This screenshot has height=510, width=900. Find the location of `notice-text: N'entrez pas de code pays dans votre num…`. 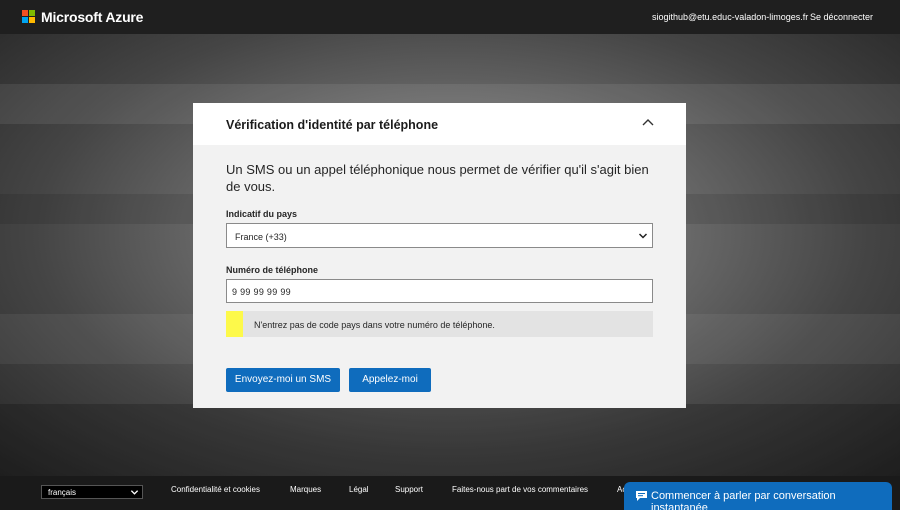

notice-text: N'entrez pas de code pays dans votre num… is located at coordinates (374, 325).